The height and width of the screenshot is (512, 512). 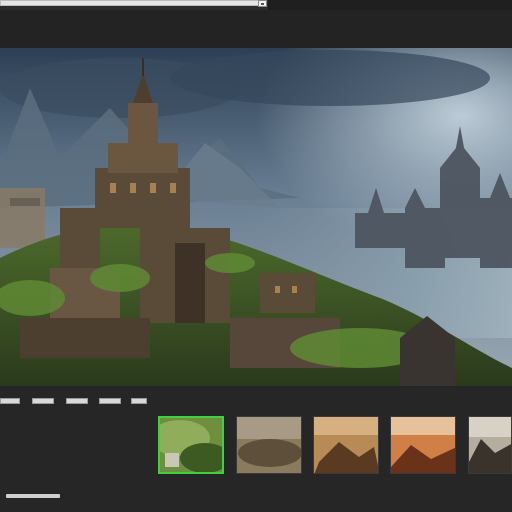 I want to click on address-field, so click(x=133, y=3).